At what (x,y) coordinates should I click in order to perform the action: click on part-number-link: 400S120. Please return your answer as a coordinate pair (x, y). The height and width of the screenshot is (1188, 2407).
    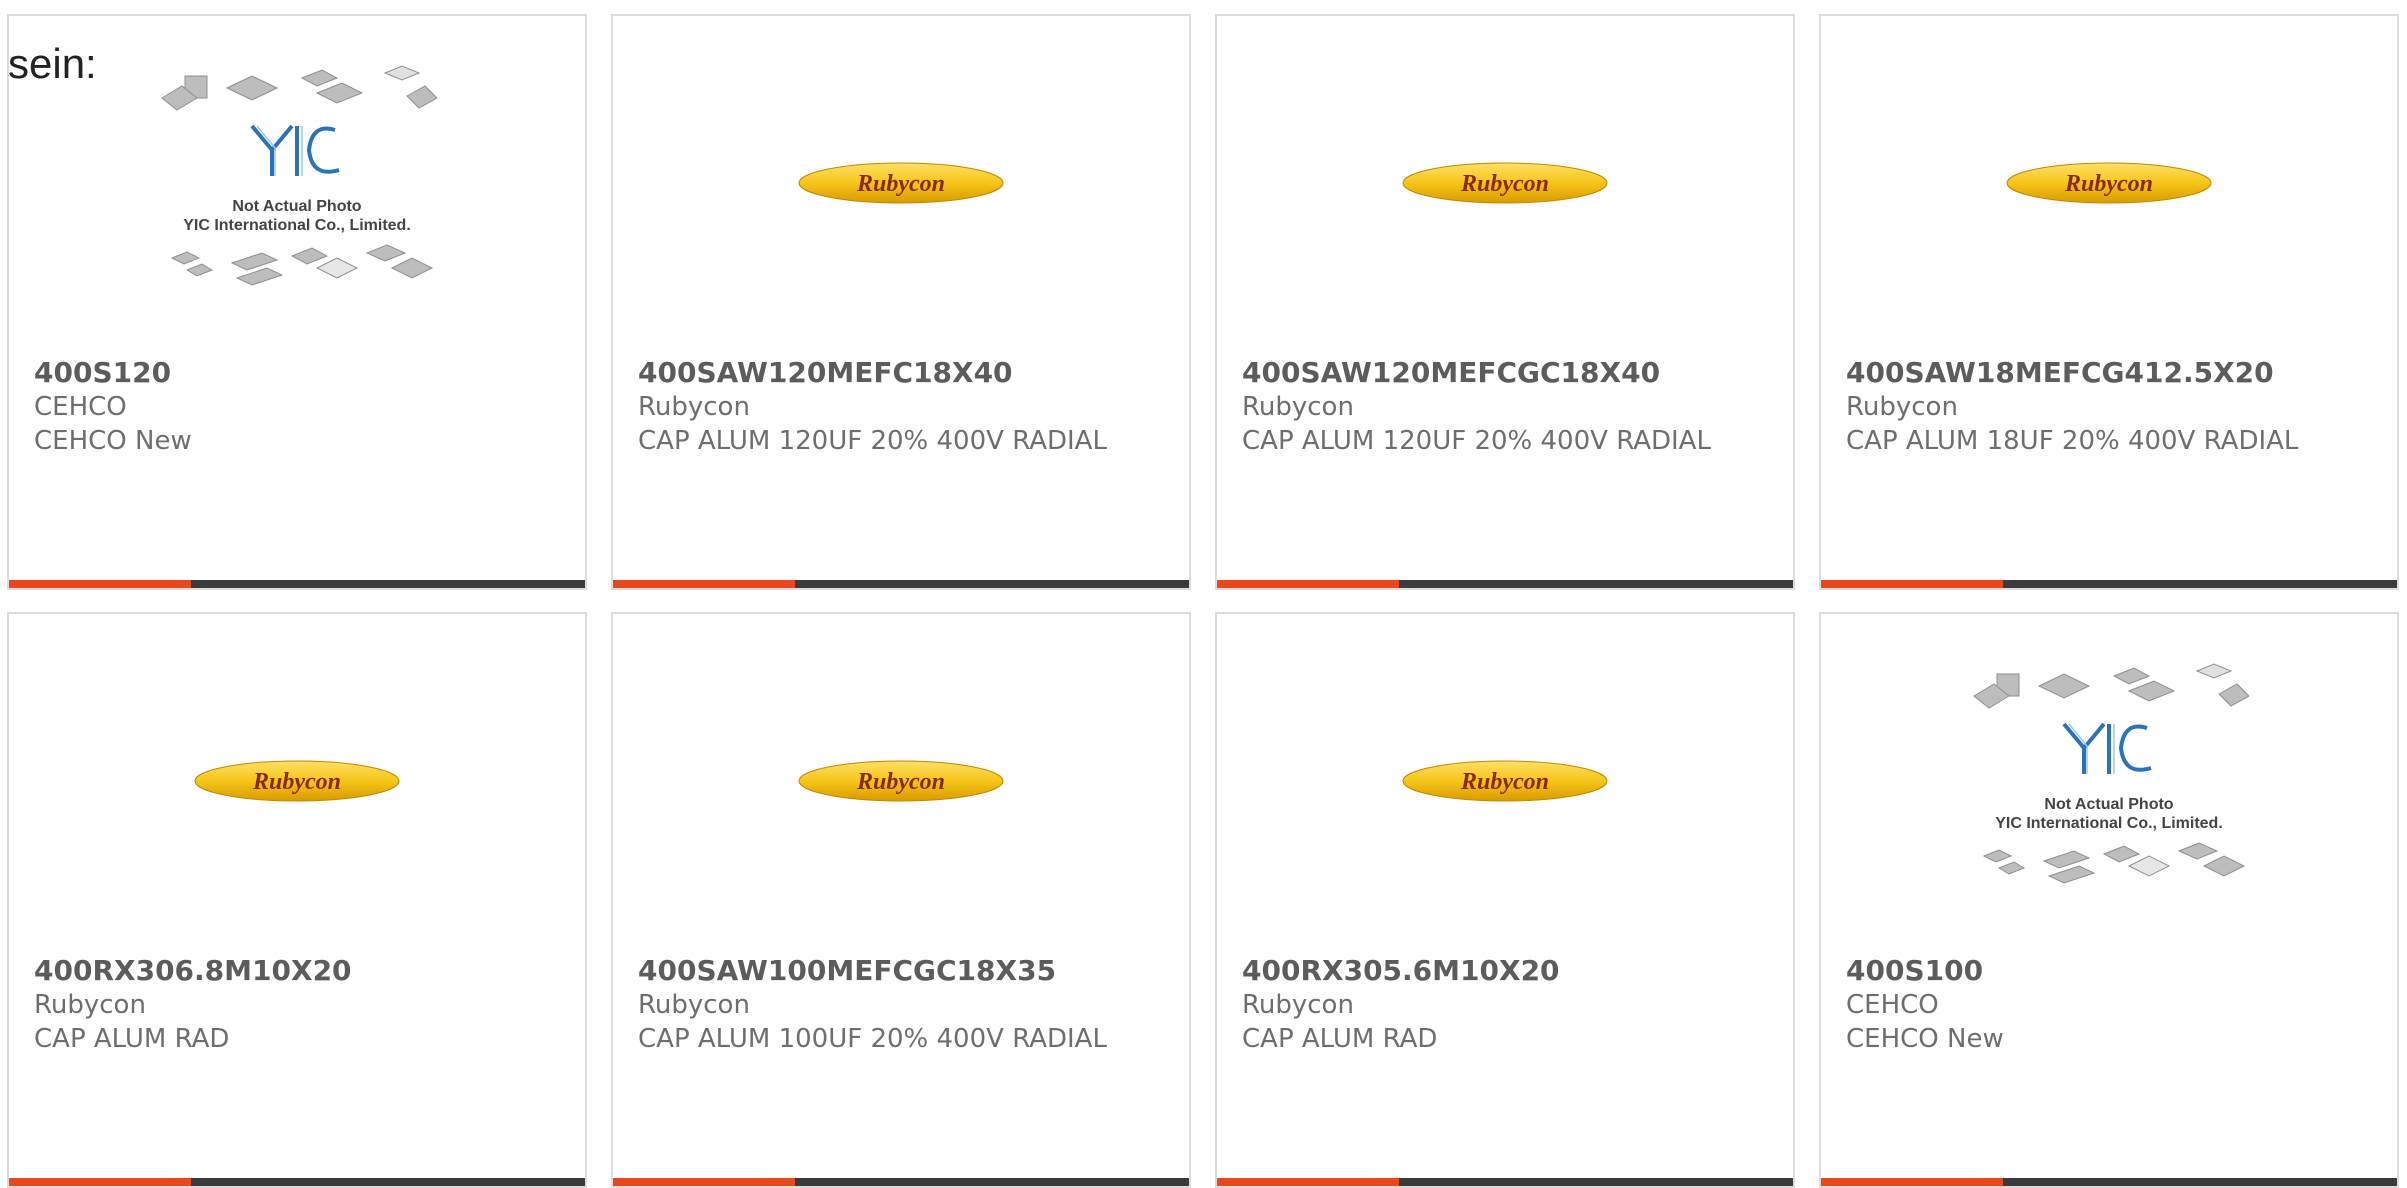
    Looking at the image, I should click on (299, 373).